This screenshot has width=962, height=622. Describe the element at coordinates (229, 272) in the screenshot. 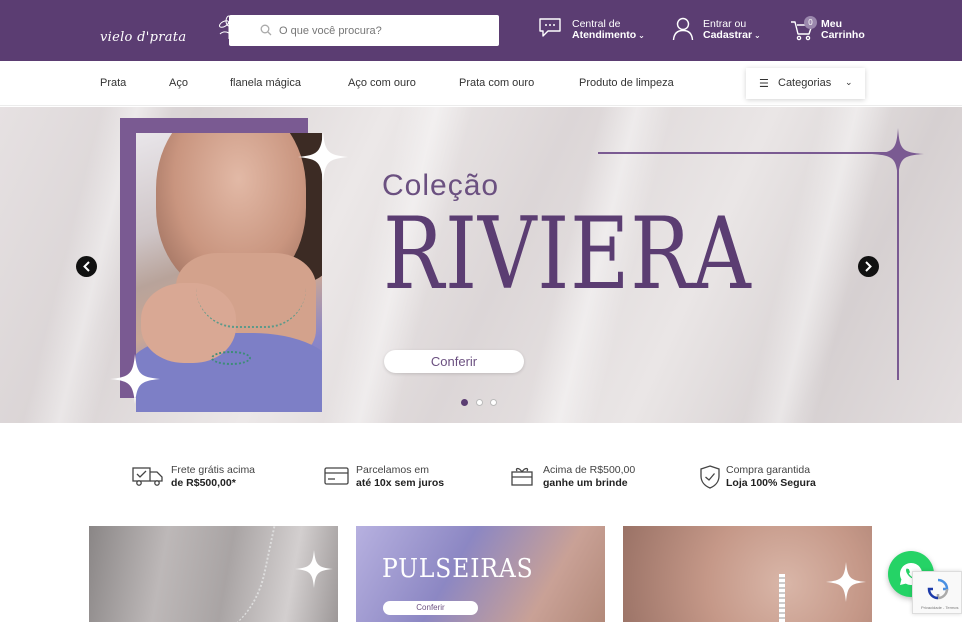

I see `model-photo` at that location.